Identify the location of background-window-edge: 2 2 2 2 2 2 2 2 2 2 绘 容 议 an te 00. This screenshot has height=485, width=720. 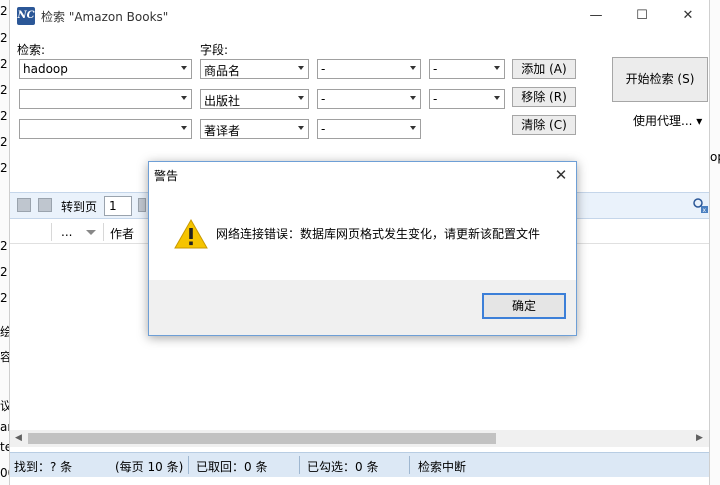
(4, 242).